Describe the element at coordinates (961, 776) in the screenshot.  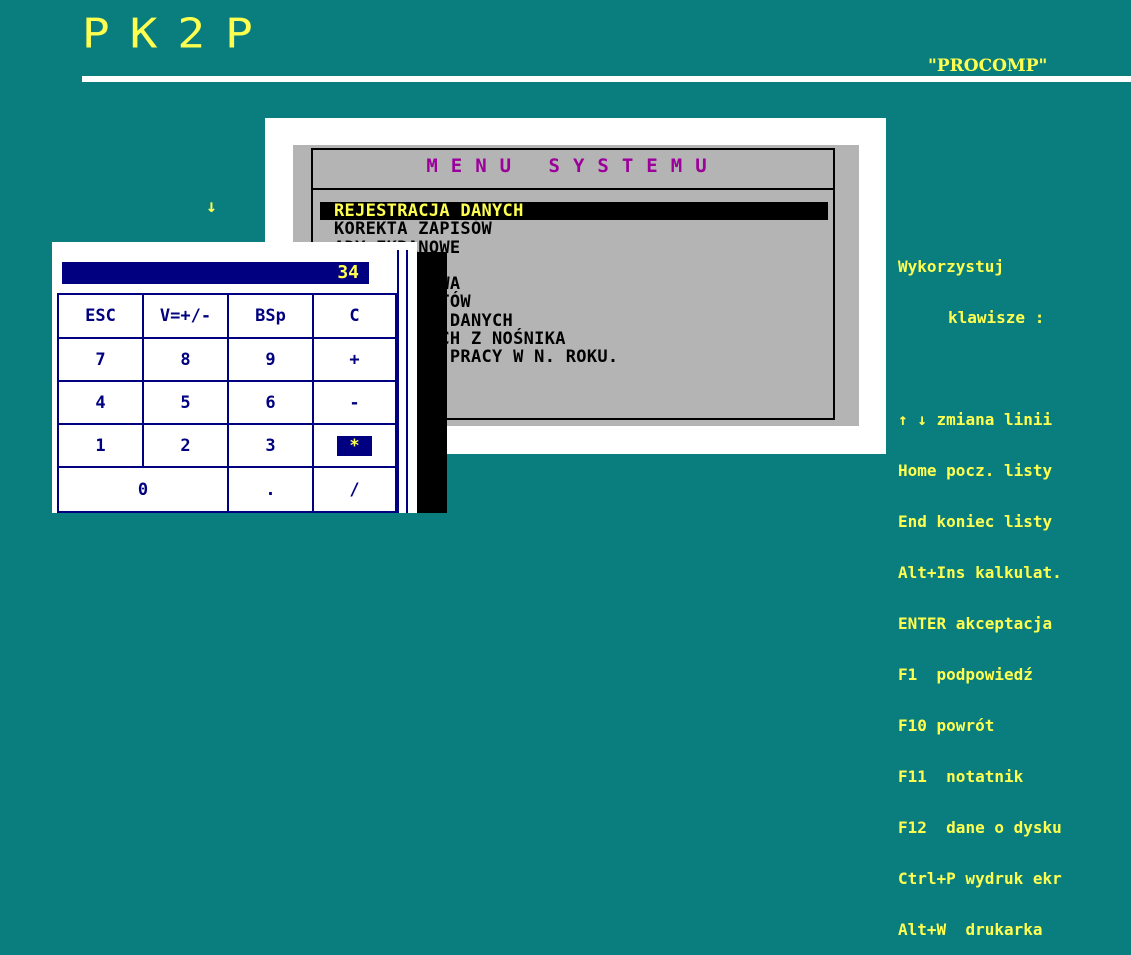
I see `help-row: F11 notatnik` at that location.